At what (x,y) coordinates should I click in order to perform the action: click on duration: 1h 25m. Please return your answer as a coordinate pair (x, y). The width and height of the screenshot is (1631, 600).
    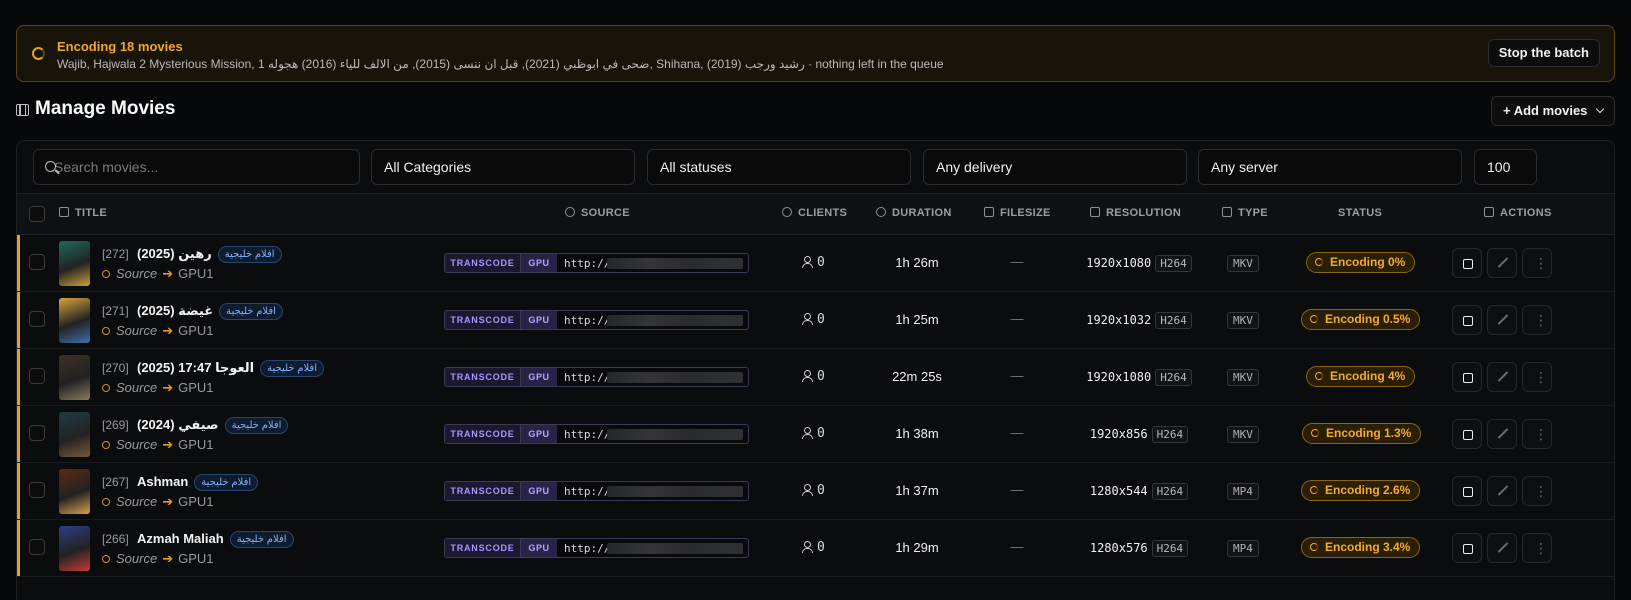
    Looking at the image, I should click on (917, 319).